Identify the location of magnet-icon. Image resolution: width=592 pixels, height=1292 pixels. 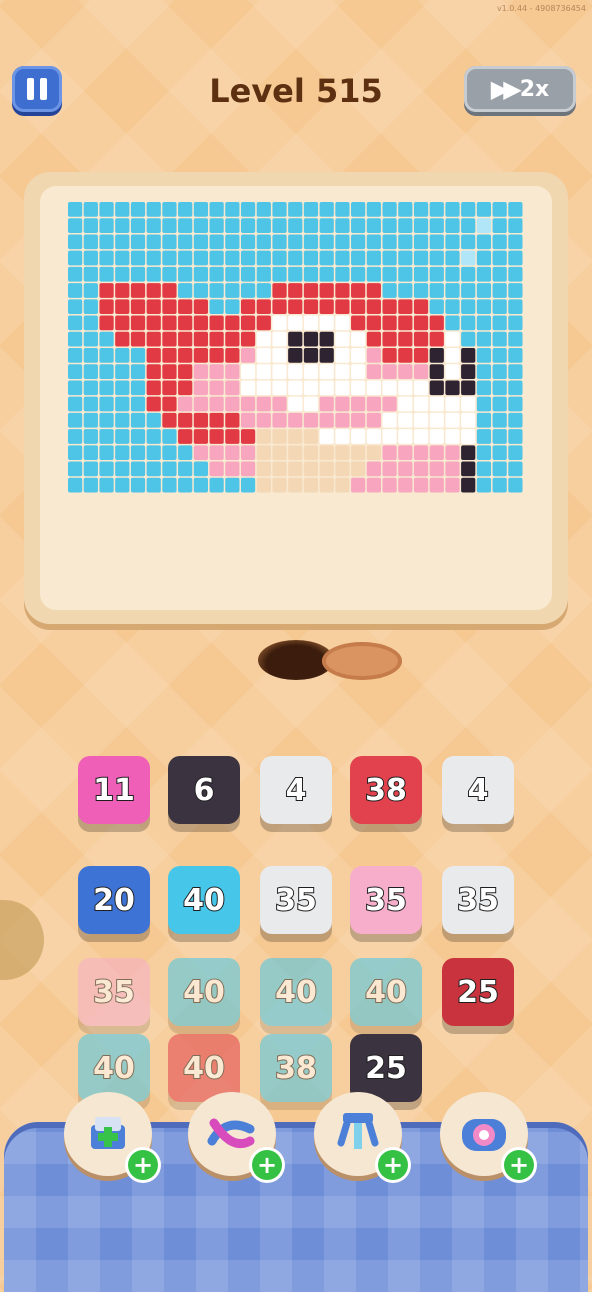
(358, 1131).